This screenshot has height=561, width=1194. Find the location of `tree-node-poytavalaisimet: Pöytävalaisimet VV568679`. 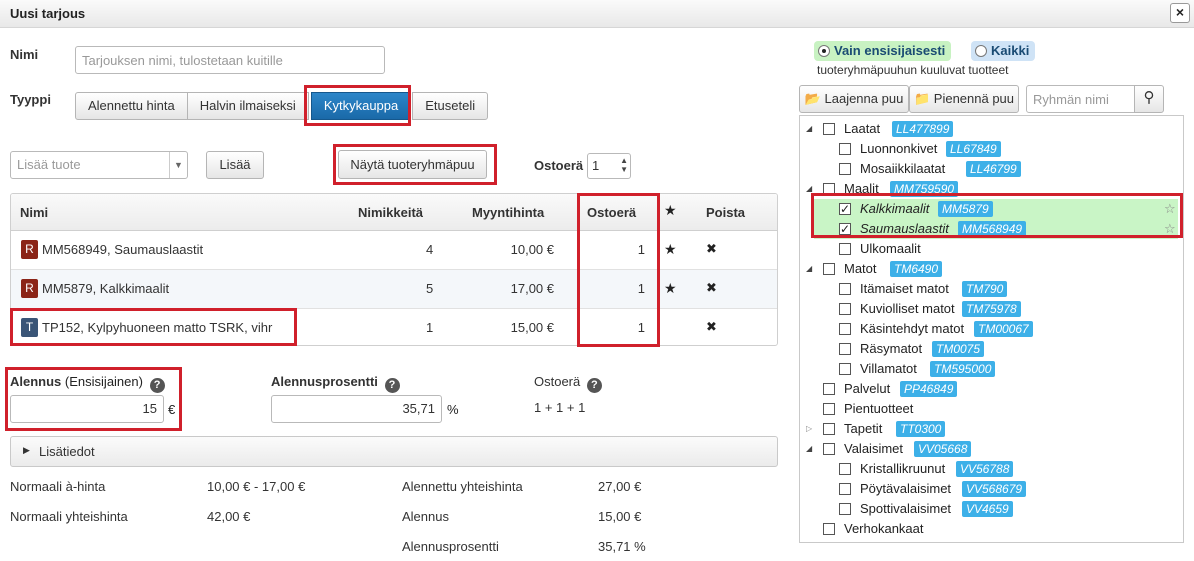

tree-node-poytavalaisimet: Pöytävalaisimet VV568679 is located at coordinates (991, 489).